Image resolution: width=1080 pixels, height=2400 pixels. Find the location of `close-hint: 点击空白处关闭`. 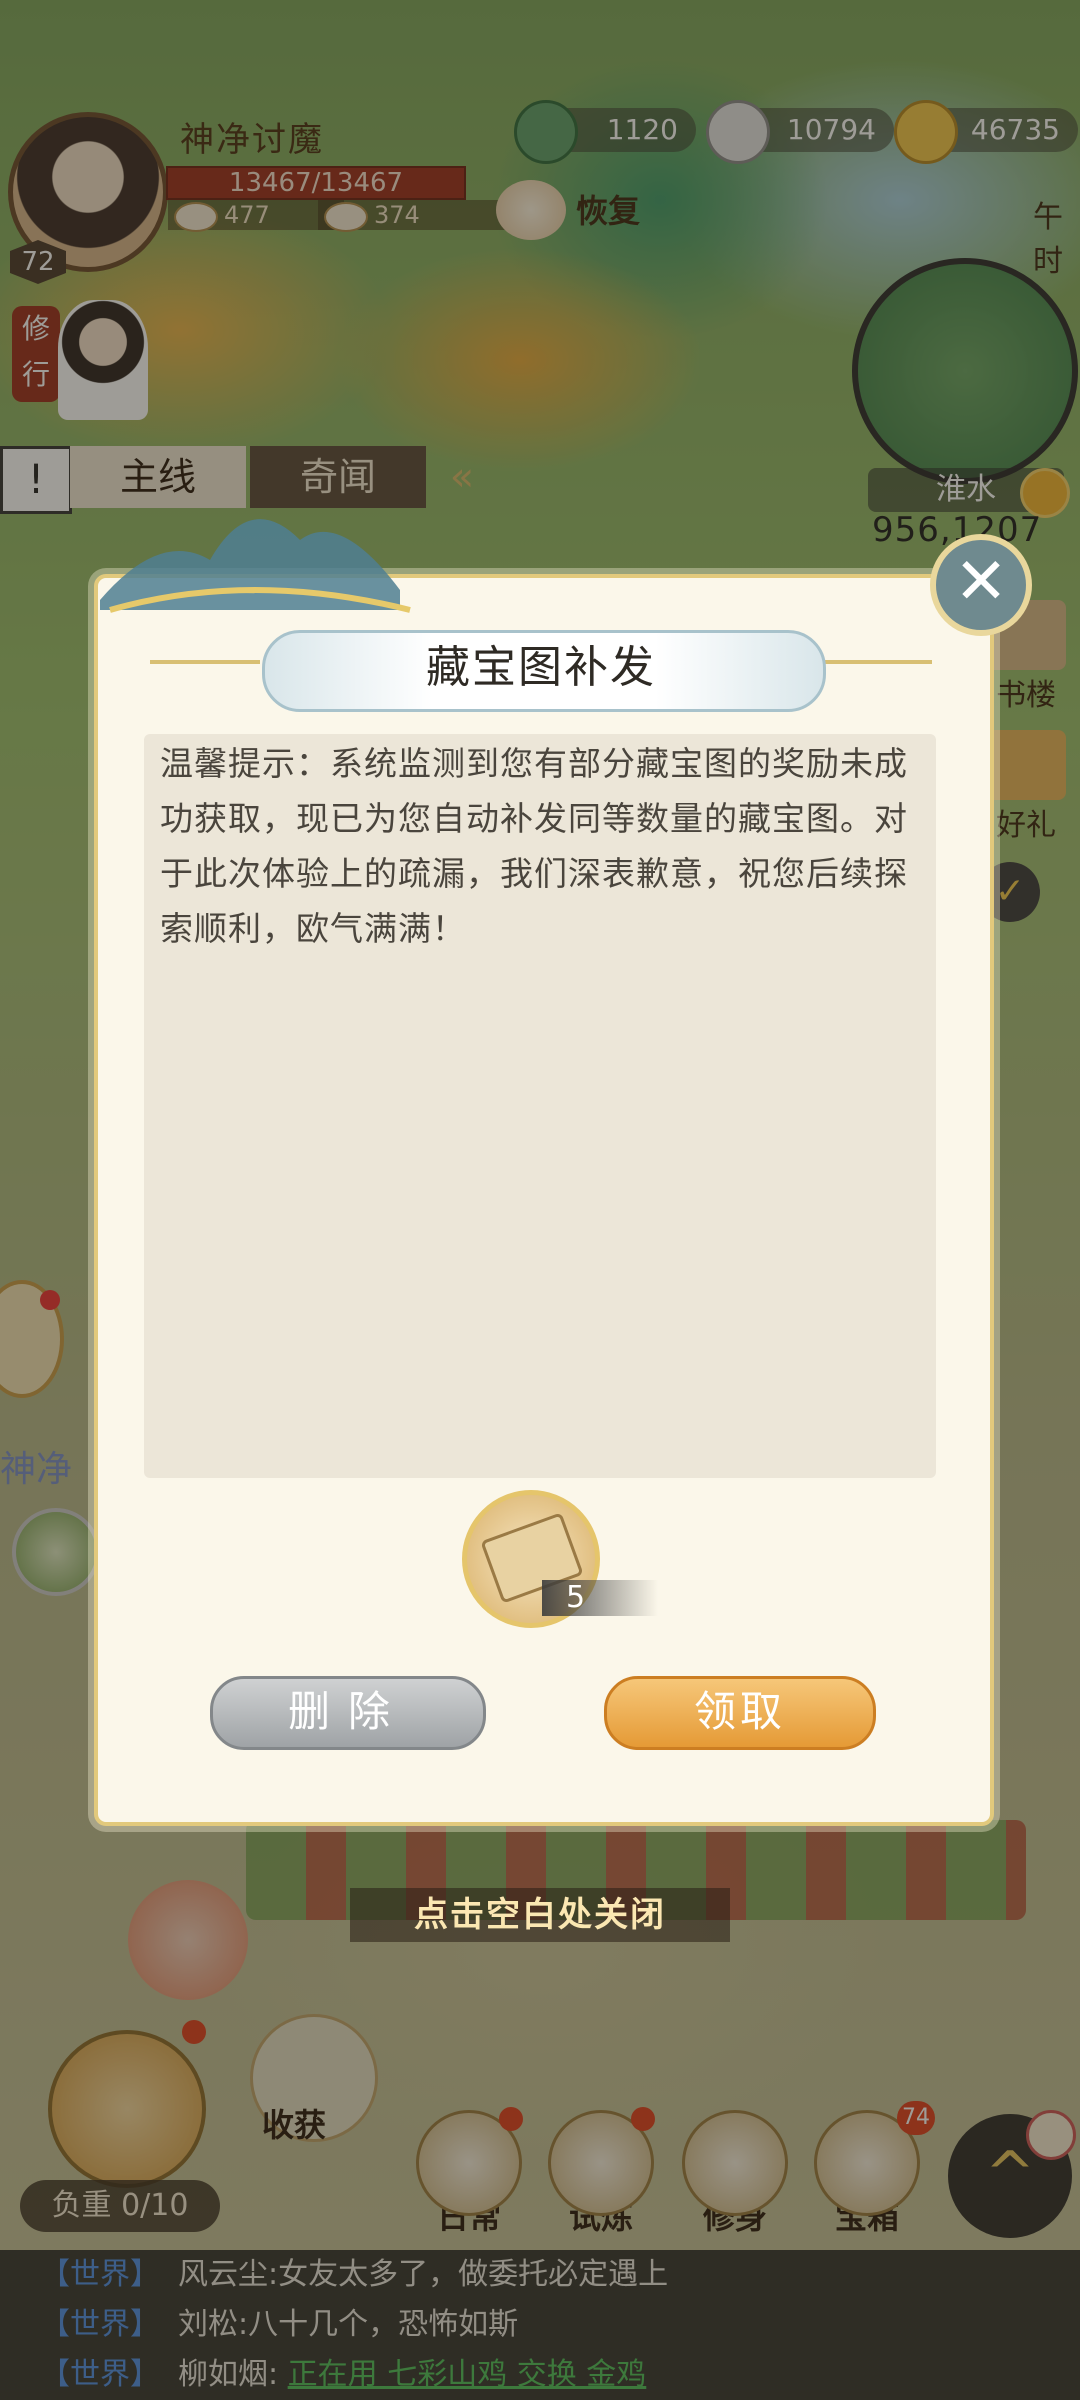

close-hint: 点击空白处关闭 is located at coordinates (540, 1915).